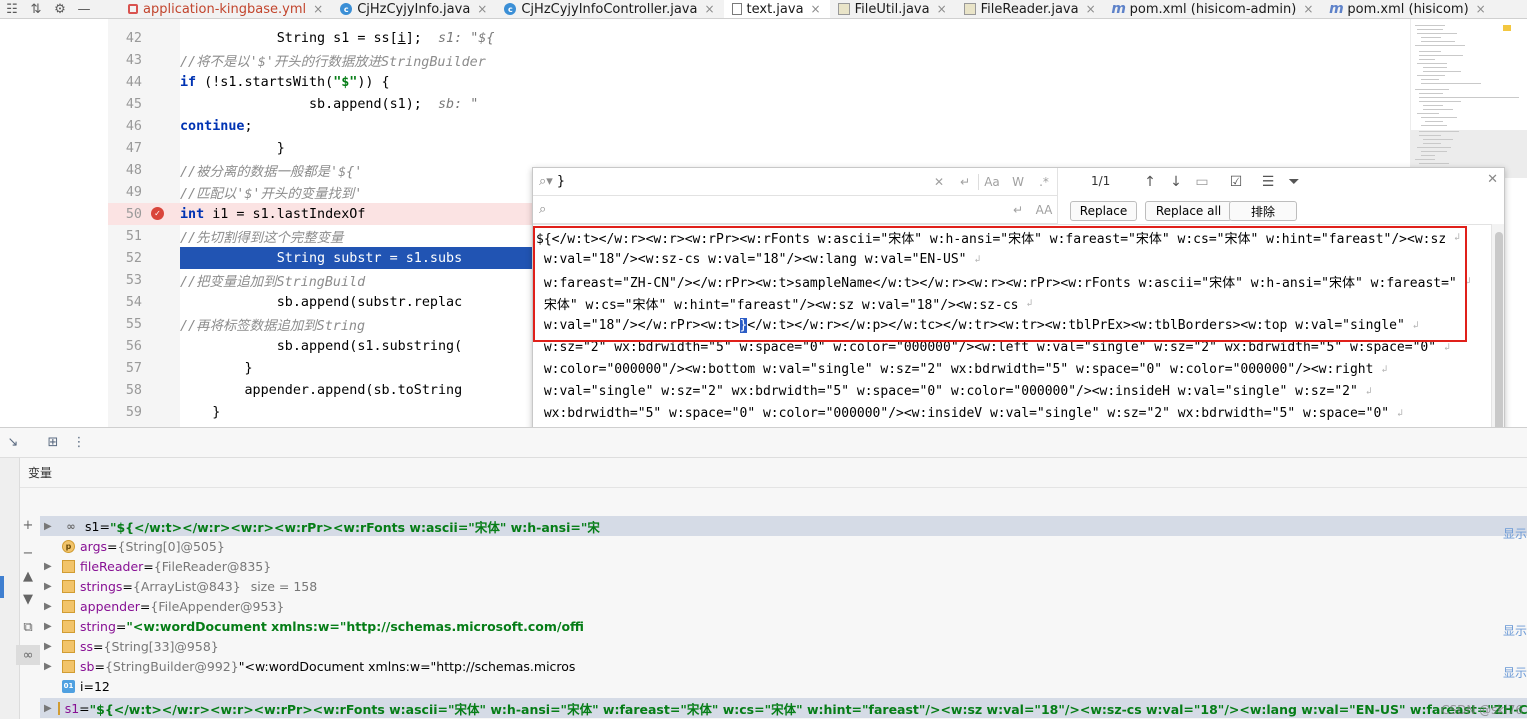 This screenshot has width=1527, height=719. Describe the element at coordinates (1268, 182) in the screenshot. I see `options-icon: ☰` at that location.